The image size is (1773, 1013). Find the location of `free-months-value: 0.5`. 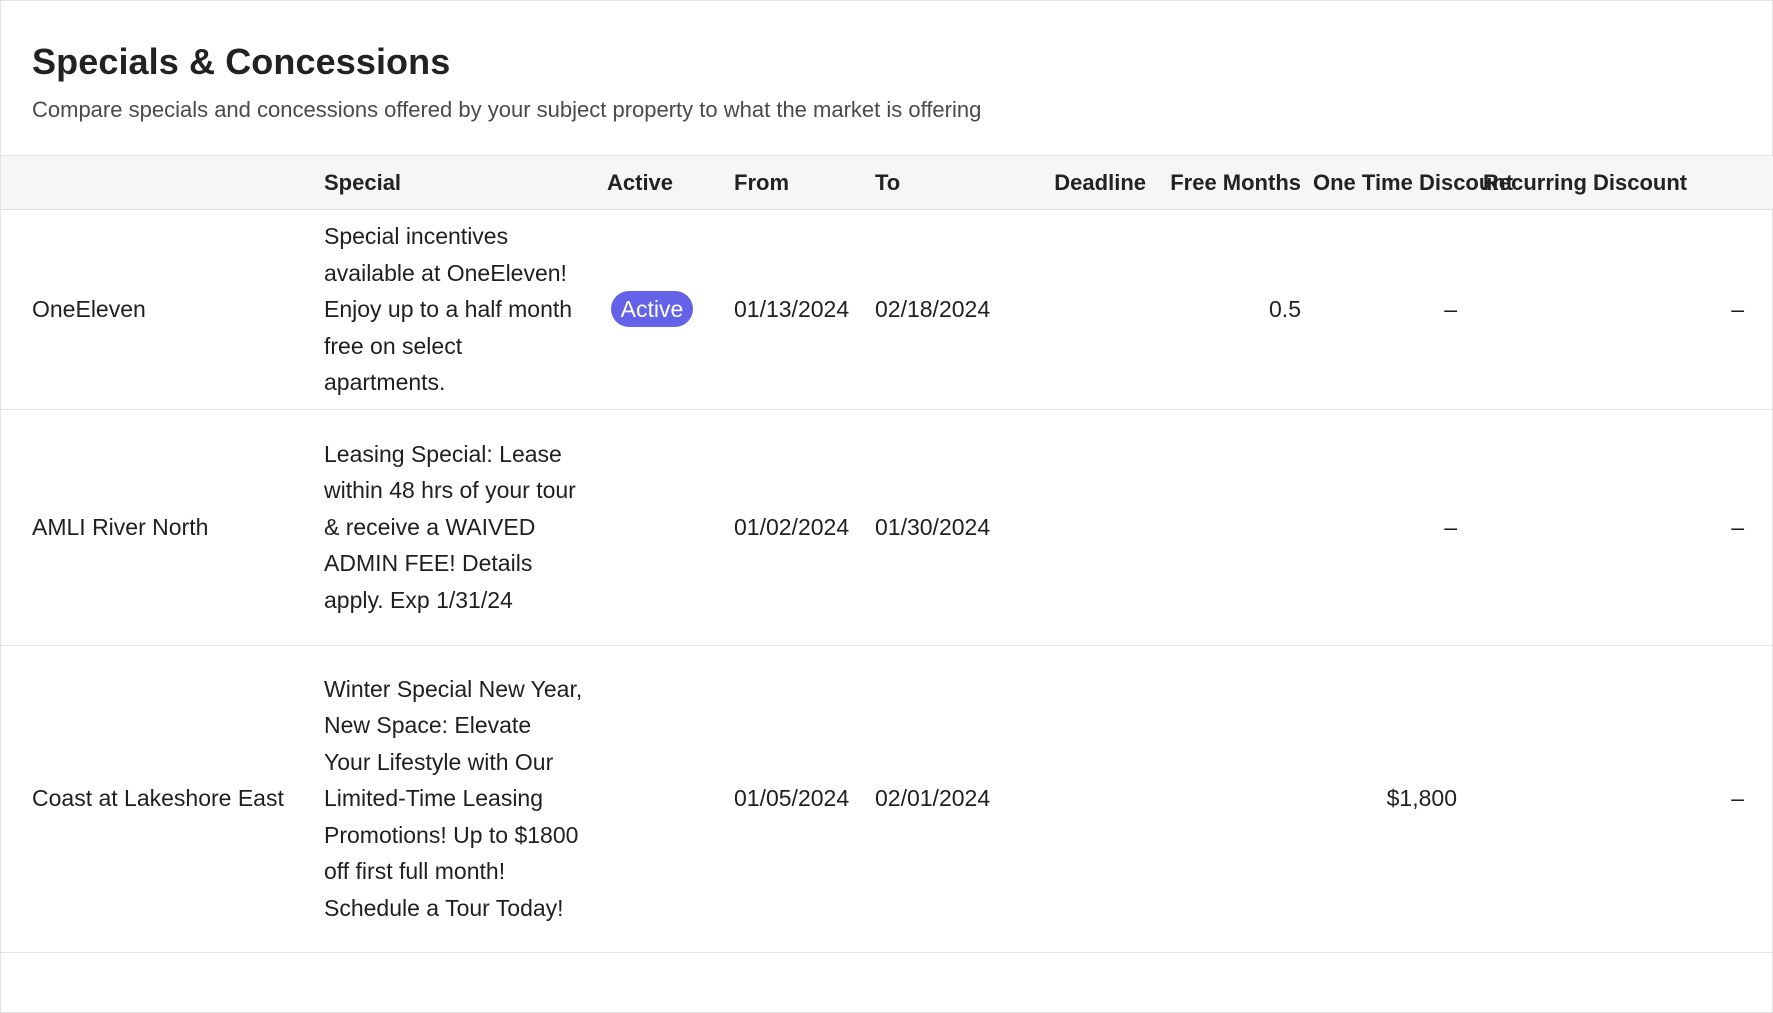

free-months-value: 0.5 is located at coordinates (1285, 308).